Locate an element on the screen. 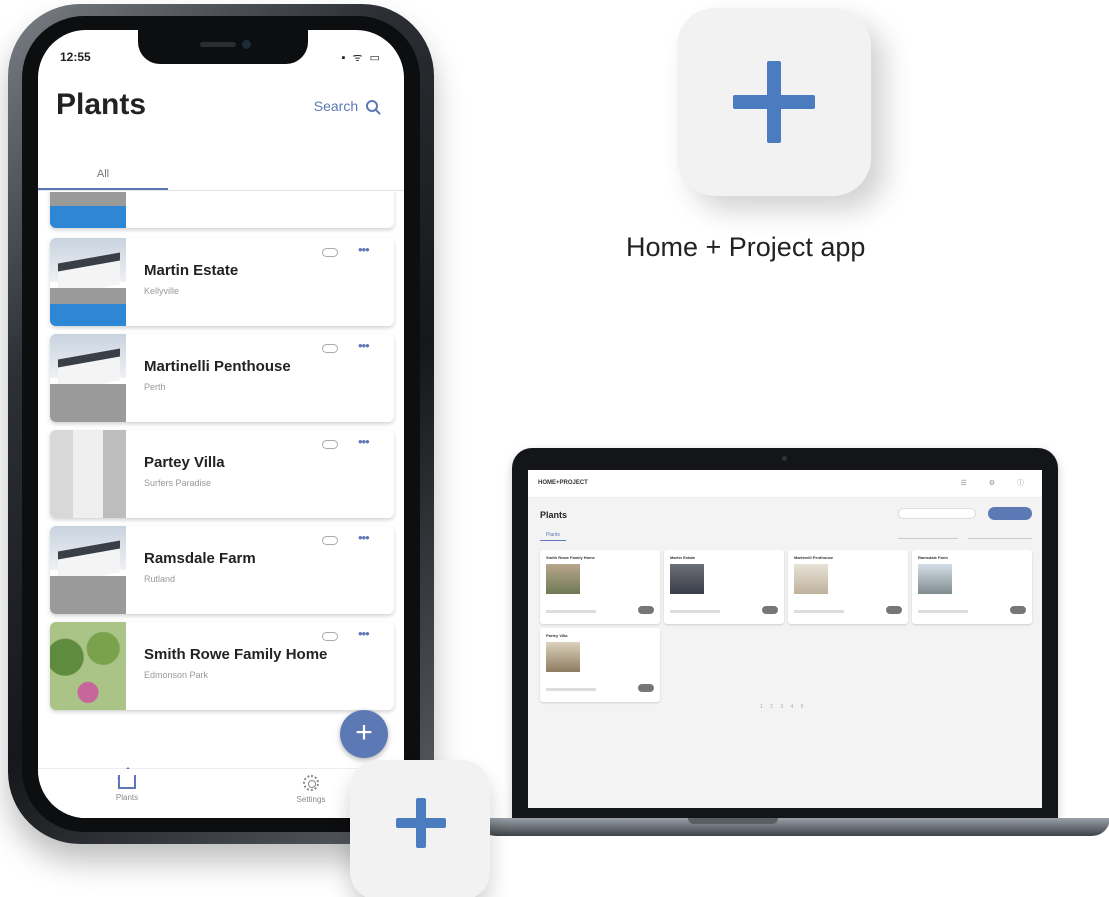  tab-divider is located at coordinates (221, 190).